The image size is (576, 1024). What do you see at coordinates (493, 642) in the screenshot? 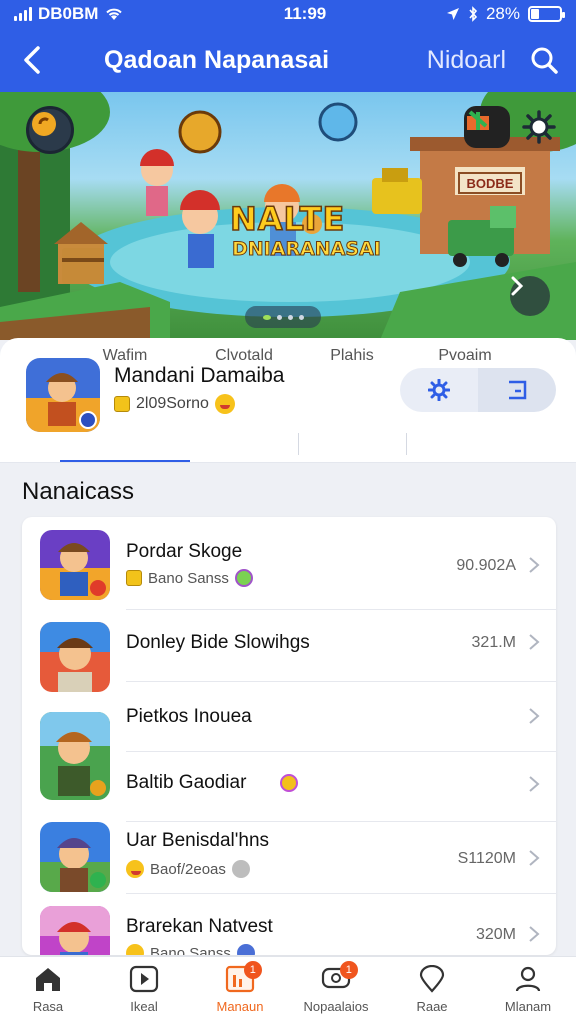
I see `game-size: 321.M` at bounding box center [493, 642].